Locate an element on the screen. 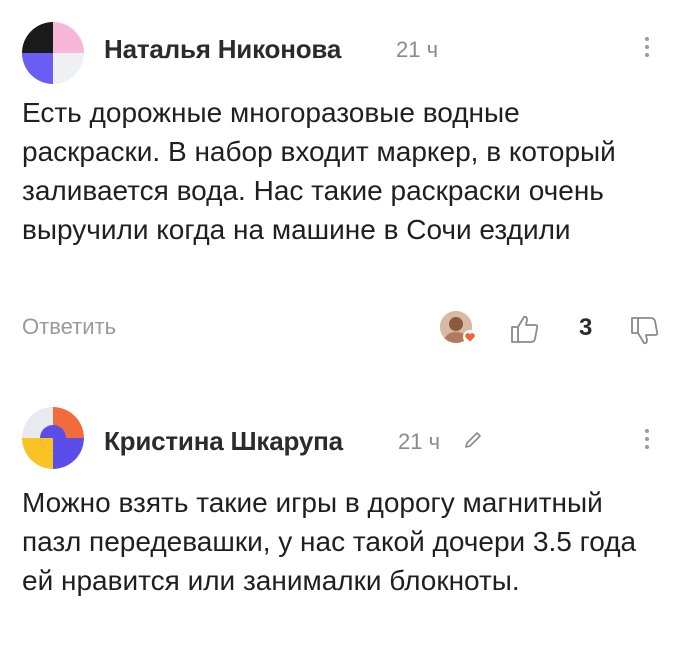 The width and height of the screenshot is (677, 649). author-name: Наталья Никонова is located at coordinates (222, 49).